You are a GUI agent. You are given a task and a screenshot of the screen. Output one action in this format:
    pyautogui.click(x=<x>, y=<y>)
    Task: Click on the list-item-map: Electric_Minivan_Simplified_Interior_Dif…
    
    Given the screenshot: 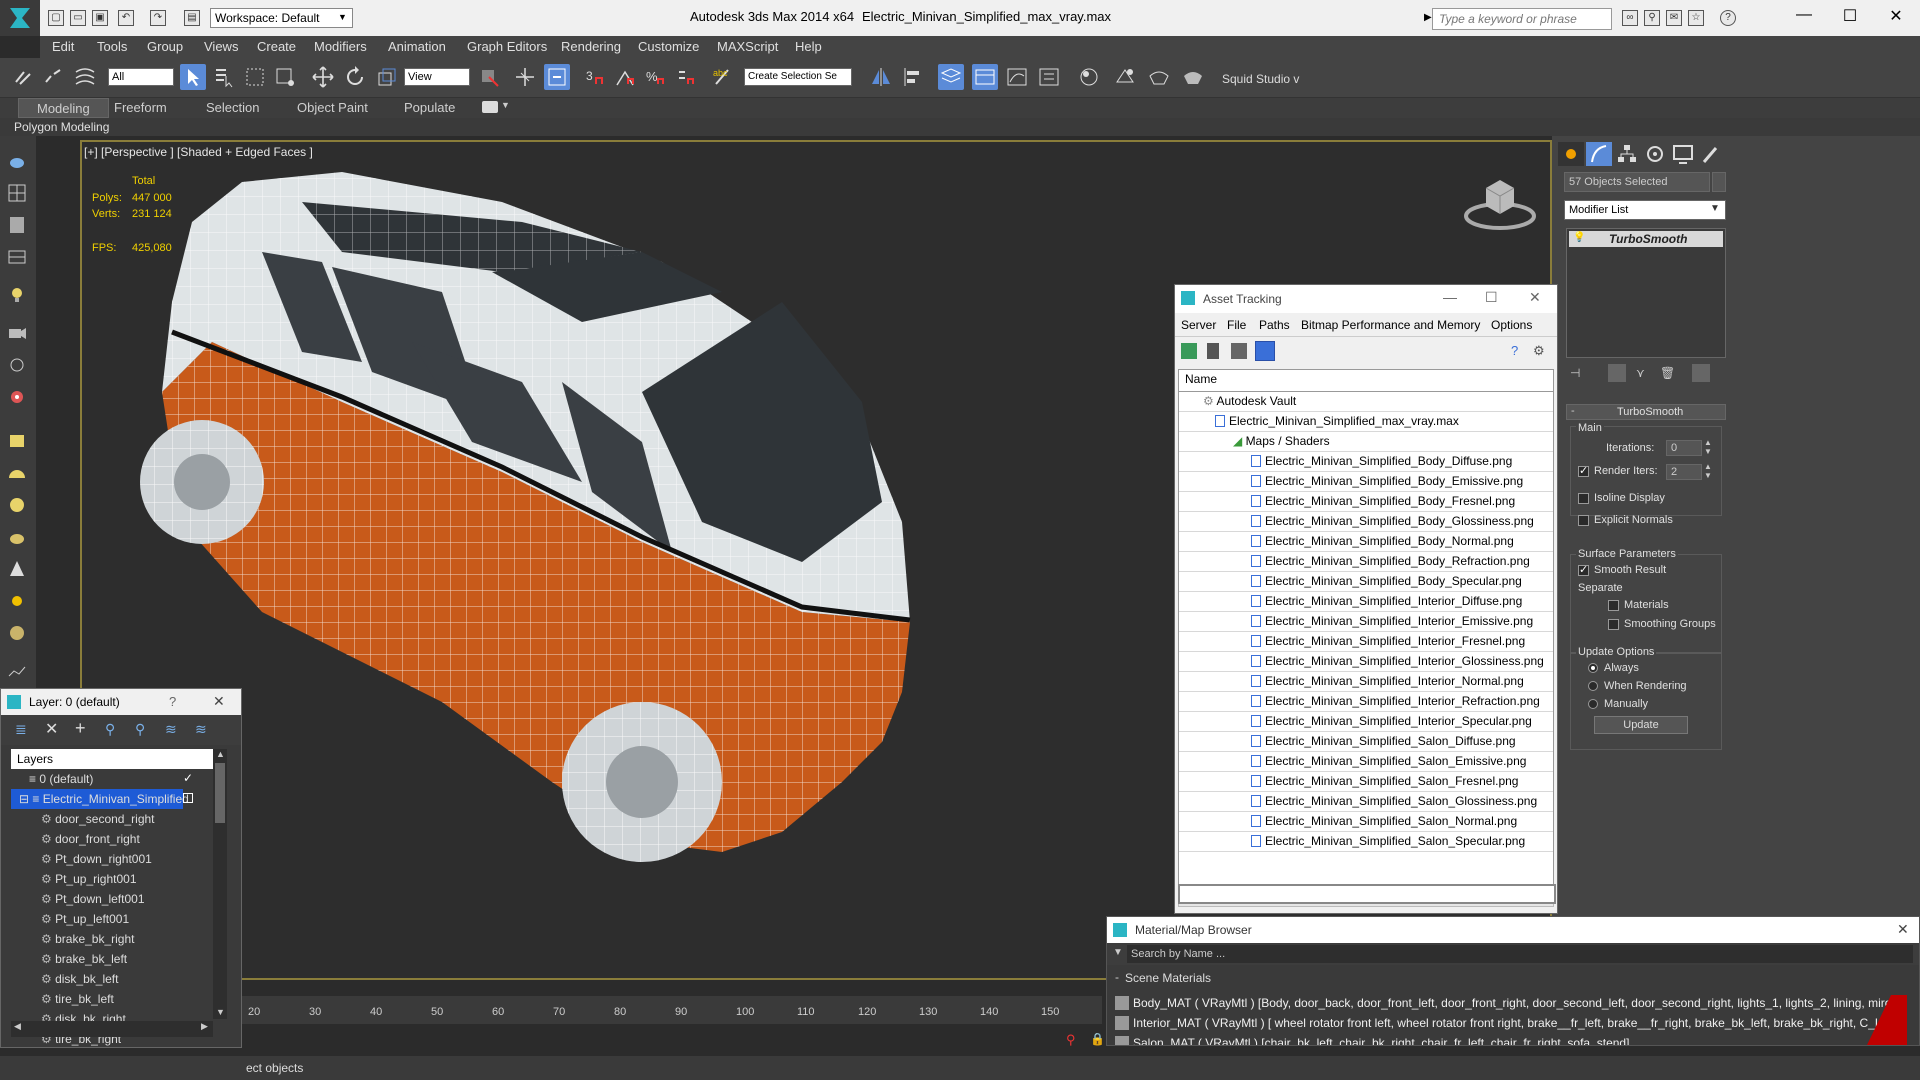 What is the action you would take?
    pyautogui.click(x=1366, y=602)
    